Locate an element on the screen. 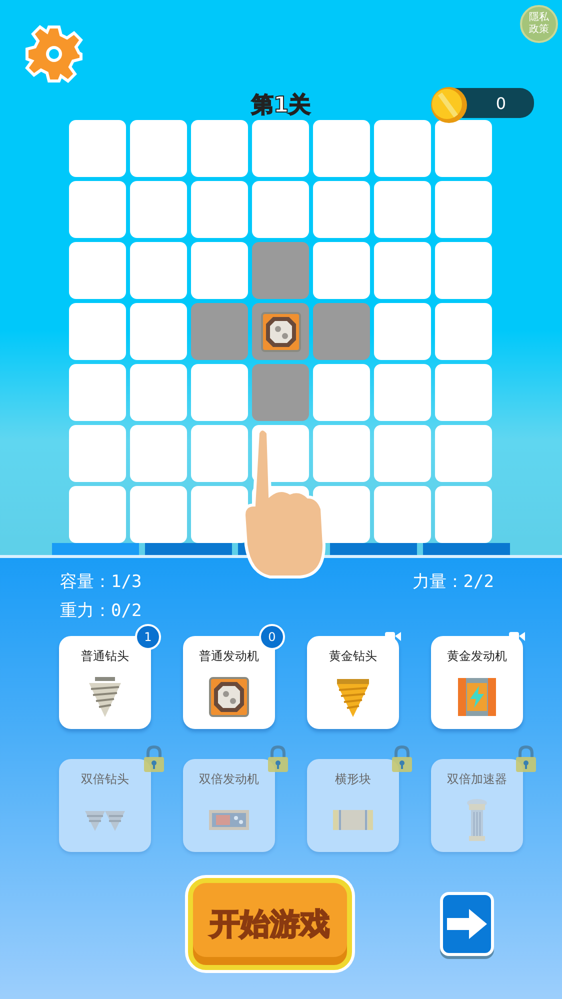 This screenshot has height=999, width=562. part-card: 横形块 is located at coordinates (353, 805).